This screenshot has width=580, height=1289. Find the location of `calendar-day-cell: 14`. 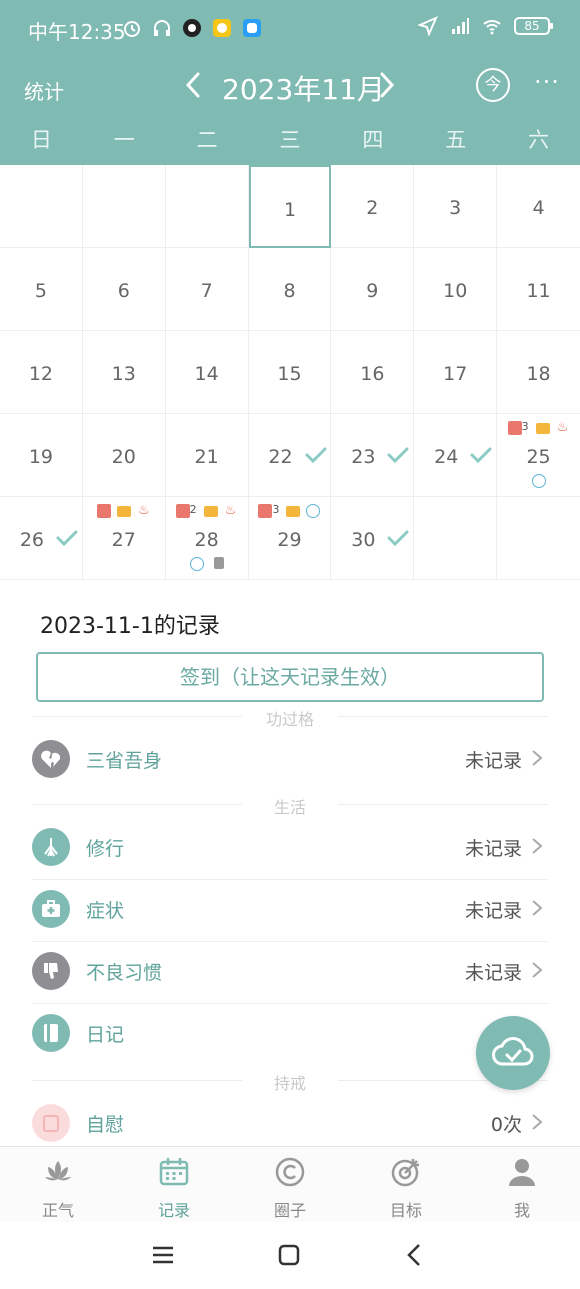

calendar-day-cell: 14 is located at coordinates (207, 372).